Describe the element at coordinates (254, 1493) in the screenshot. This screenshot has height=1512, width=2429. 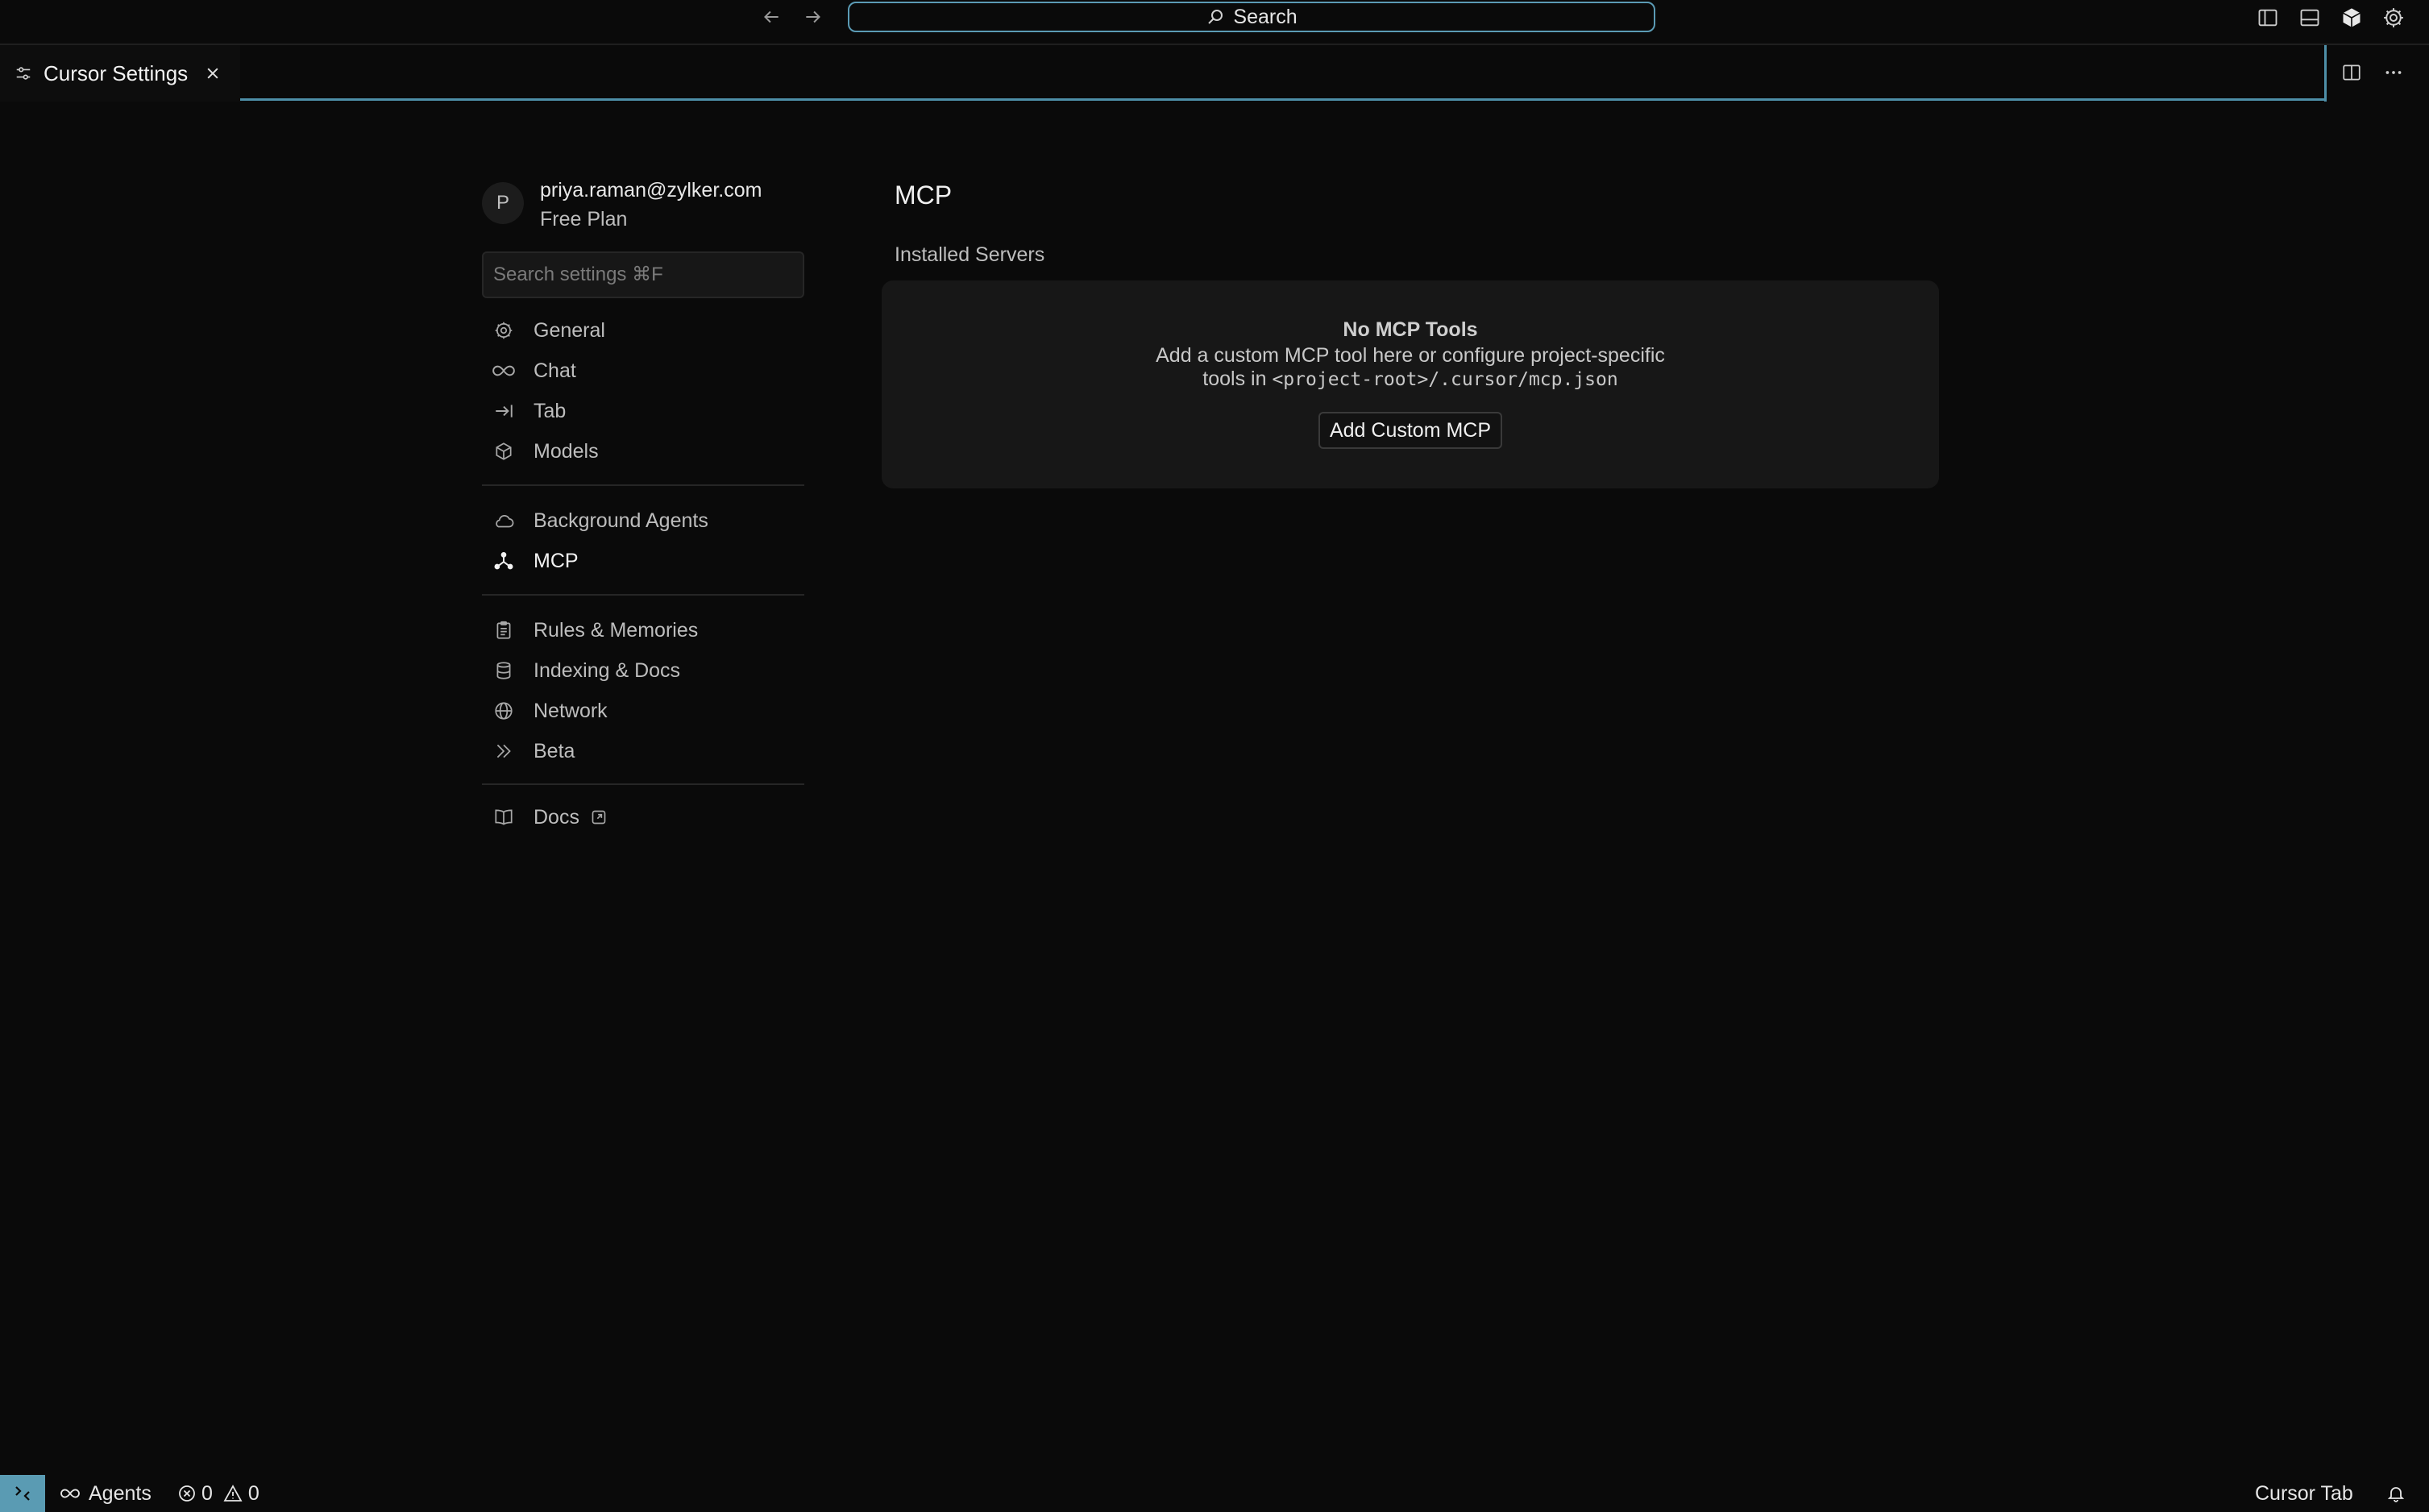
I see `warning-count: 0` at that location.